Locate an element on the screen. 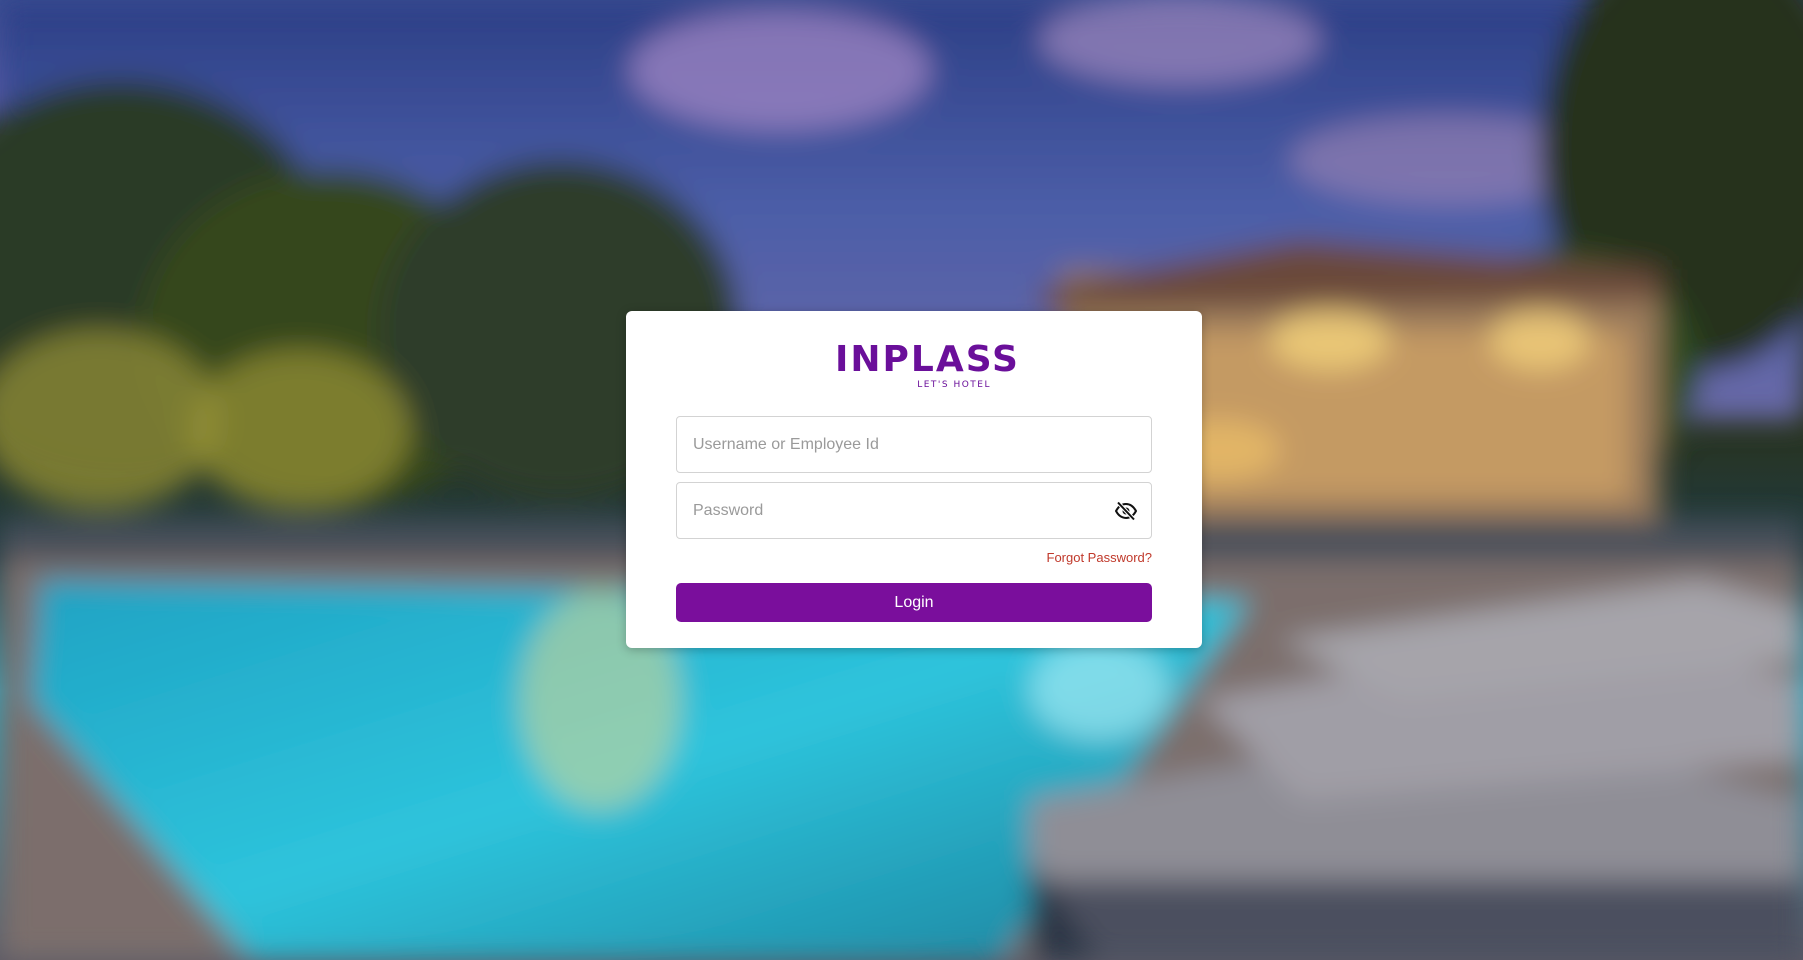 This screenshot has height=960, width=1803. login-button: Login is located at coordinates (914, 602).